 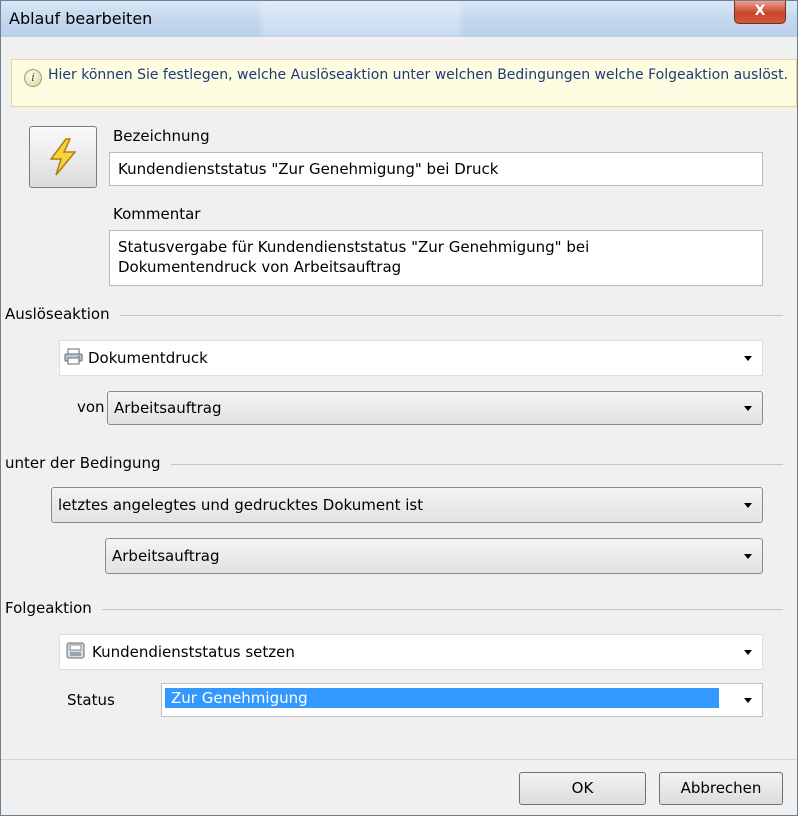 What do you see at coordinates (91, 700) in the screenshot?
I see `status-label: Status` at bounding box center [91, 700].